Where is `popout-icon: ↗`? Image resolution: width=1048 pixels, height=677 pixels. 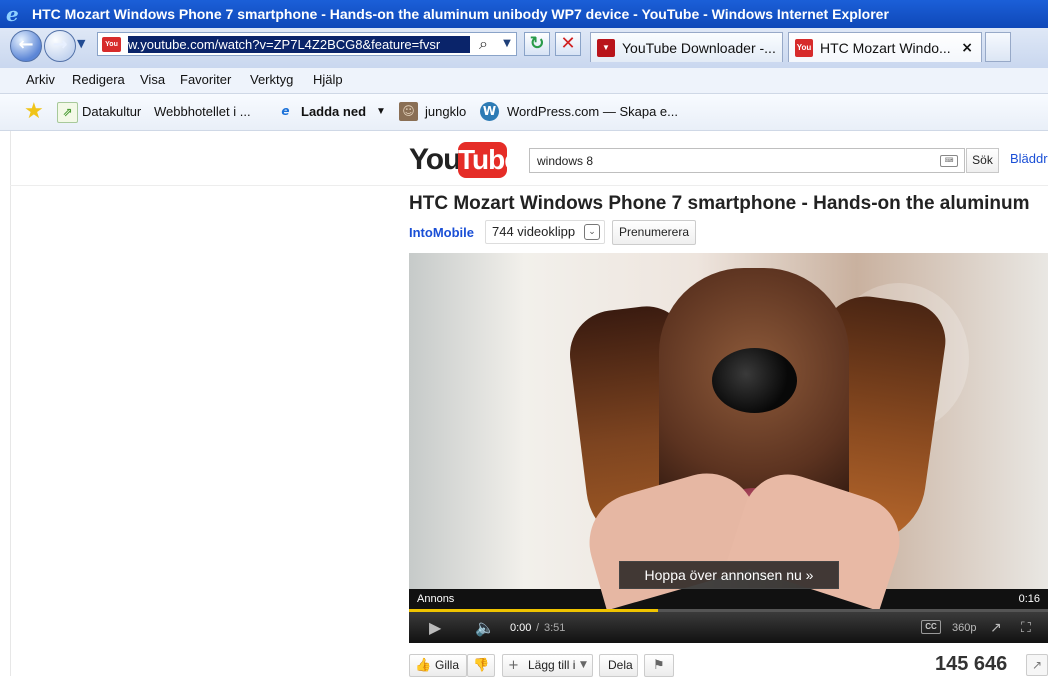
popout-icon: ↗ is located at coordinates (999, 628).